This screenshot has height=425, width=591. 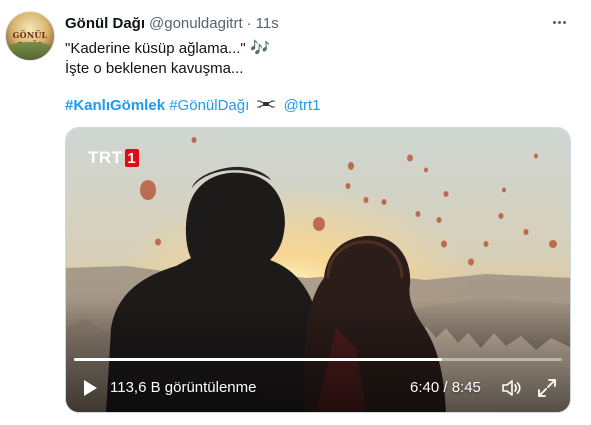 I want to click on quote-text: "Kaderine küsüp ağlama...", so click(x=155, y=48).